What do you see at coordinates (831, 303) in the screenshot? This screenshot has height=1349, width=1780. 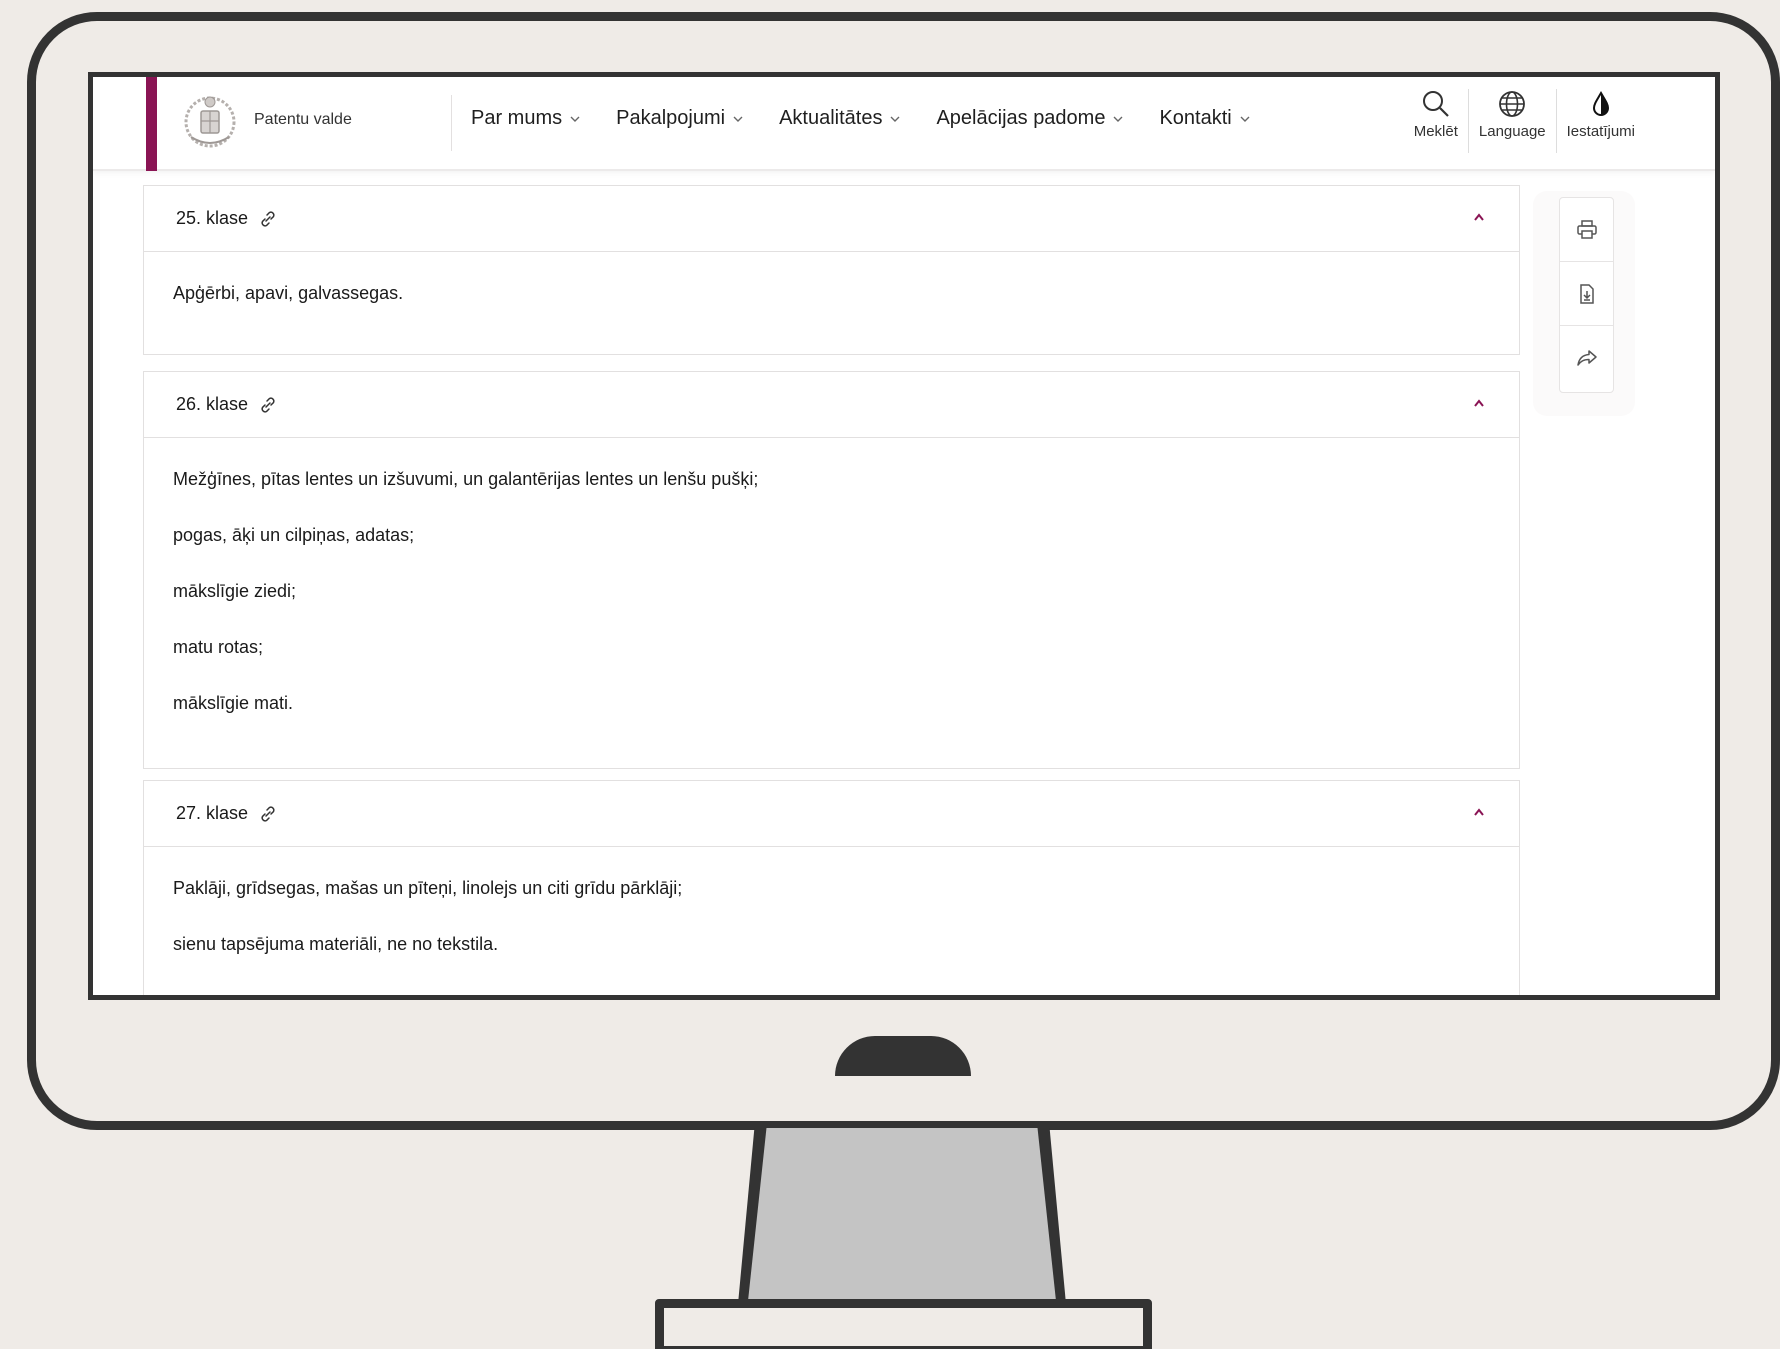 I see `accordion-body: Apģērbi, apavi, galvassegas.` at bounding box center [831, 303].